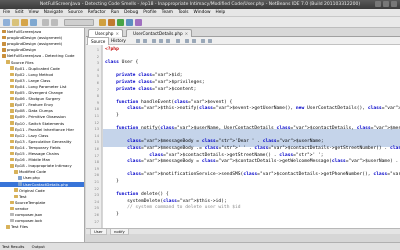 The width and height of the screenshot is (400, 250). I want to click on comment-icon, so click(203, 41).